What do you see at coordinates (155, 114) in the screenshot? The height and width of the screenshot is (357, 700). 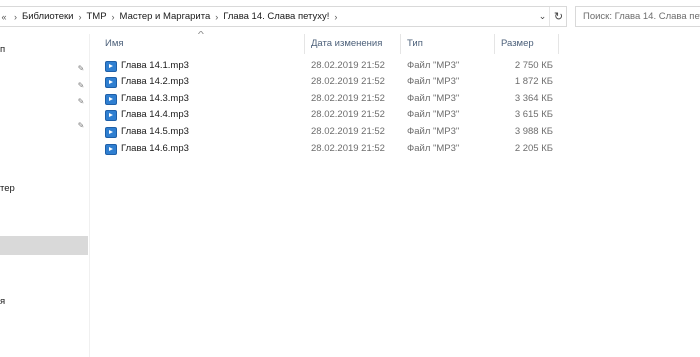 I see `file-name: Глава 14.4.mp3` at bounding box center [155, 114].